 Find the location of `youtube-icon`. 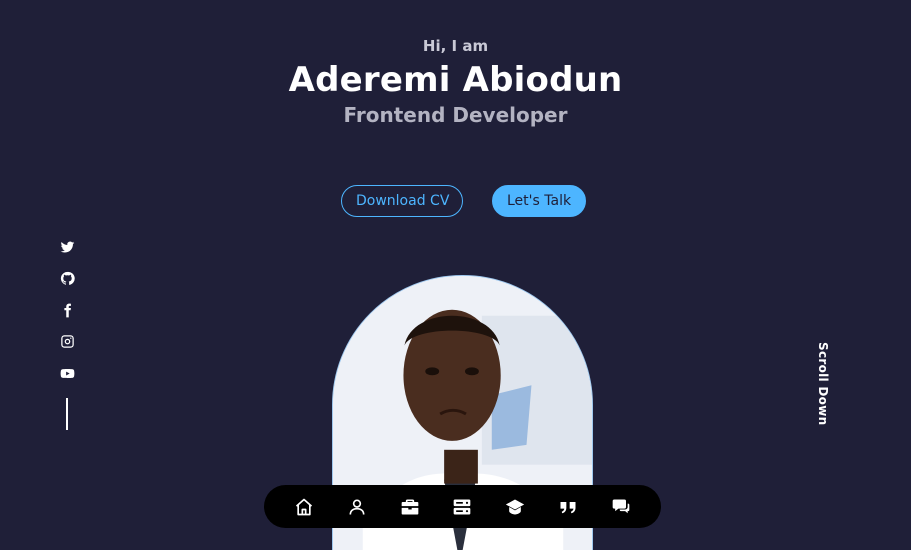

youtube-icon is located at coordinates (67, 373).